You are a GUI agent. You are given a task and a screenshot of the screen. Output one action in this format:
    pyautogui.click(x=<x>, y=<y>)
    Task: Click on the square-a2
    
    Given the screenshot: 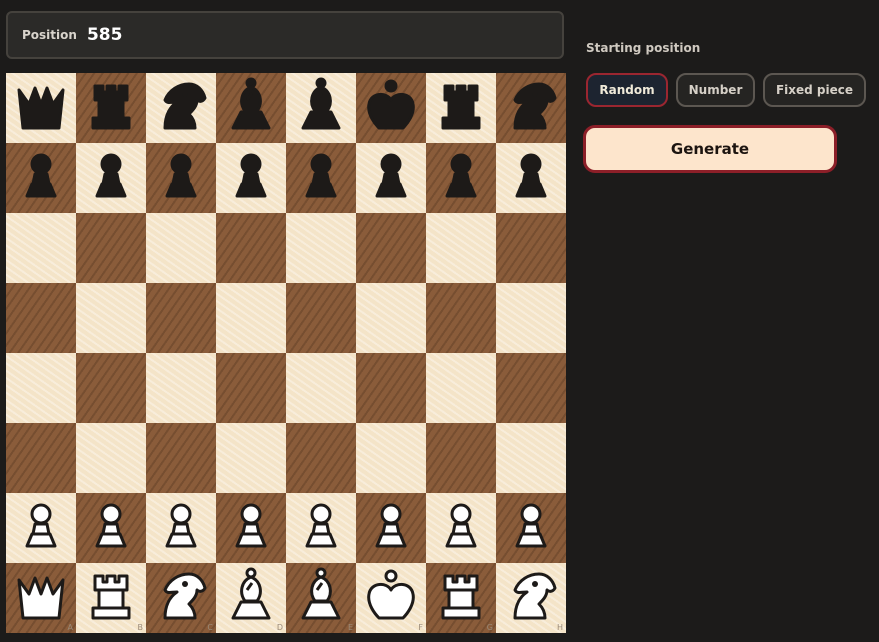 What is the action you would take?
    pyautogui.click(x=41, y=528)
    